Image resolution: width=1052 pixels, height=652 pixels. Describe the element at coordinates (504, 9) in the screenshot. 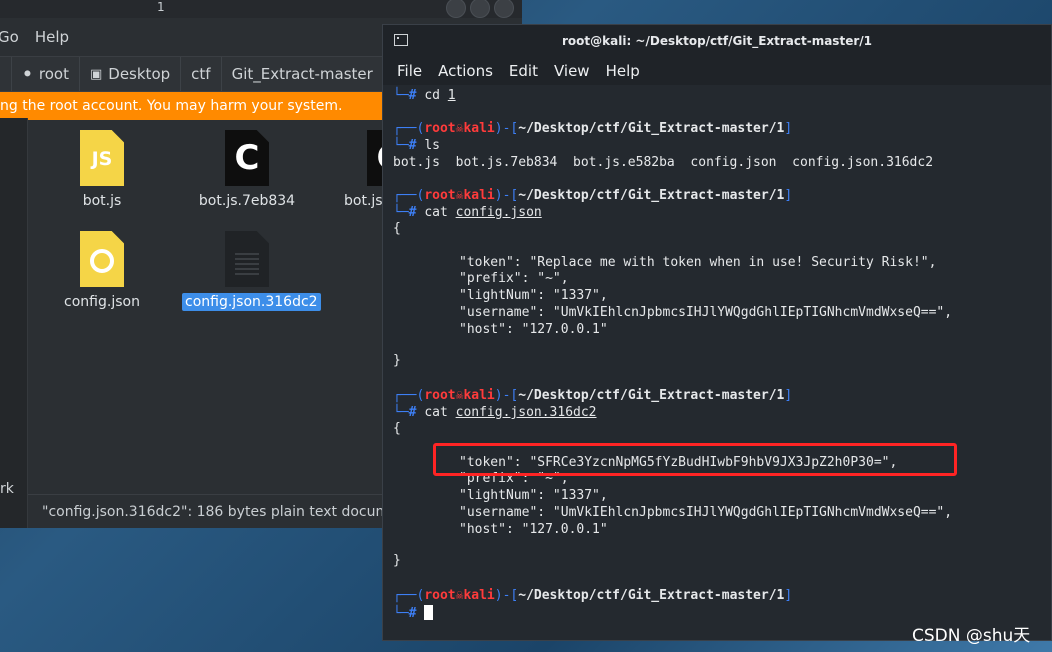

I see `close-button` at that location.